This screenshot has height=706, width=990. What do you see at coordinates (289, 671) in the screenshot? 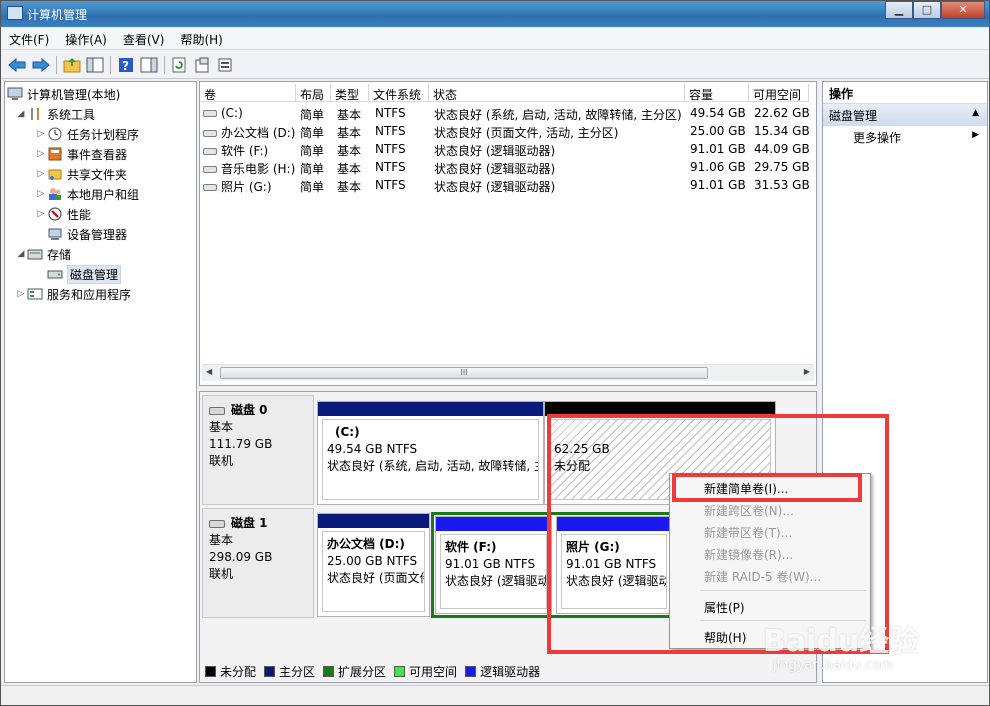
I see `legend-item: 主分区` at bounding box center [289, 671].